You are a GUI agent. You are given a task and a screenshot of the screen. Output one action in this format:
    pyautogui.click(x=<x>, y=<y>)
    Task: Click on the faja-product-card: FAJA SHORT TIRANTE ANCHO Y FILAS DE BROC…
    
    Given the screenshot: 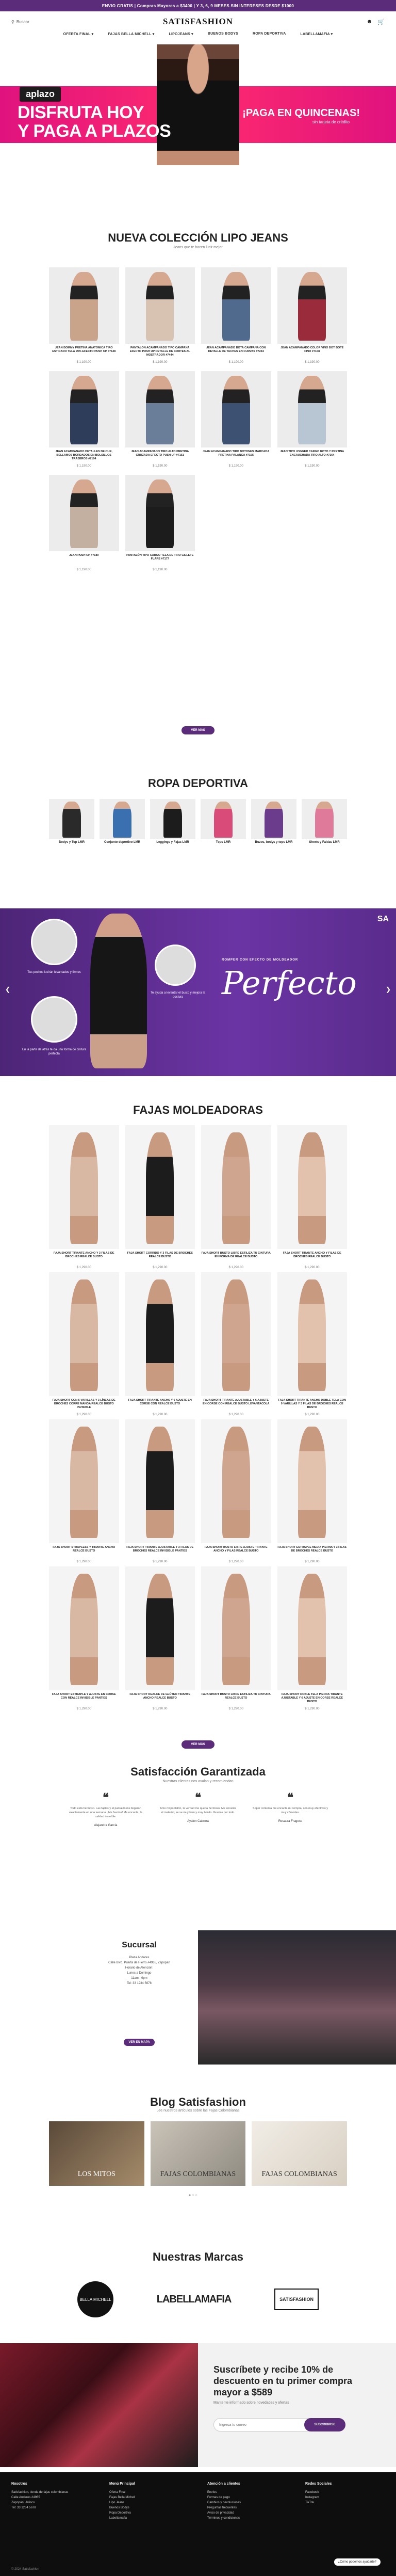 What is the action you would take?
    pyautogui.click(x=312, y=1197)
    